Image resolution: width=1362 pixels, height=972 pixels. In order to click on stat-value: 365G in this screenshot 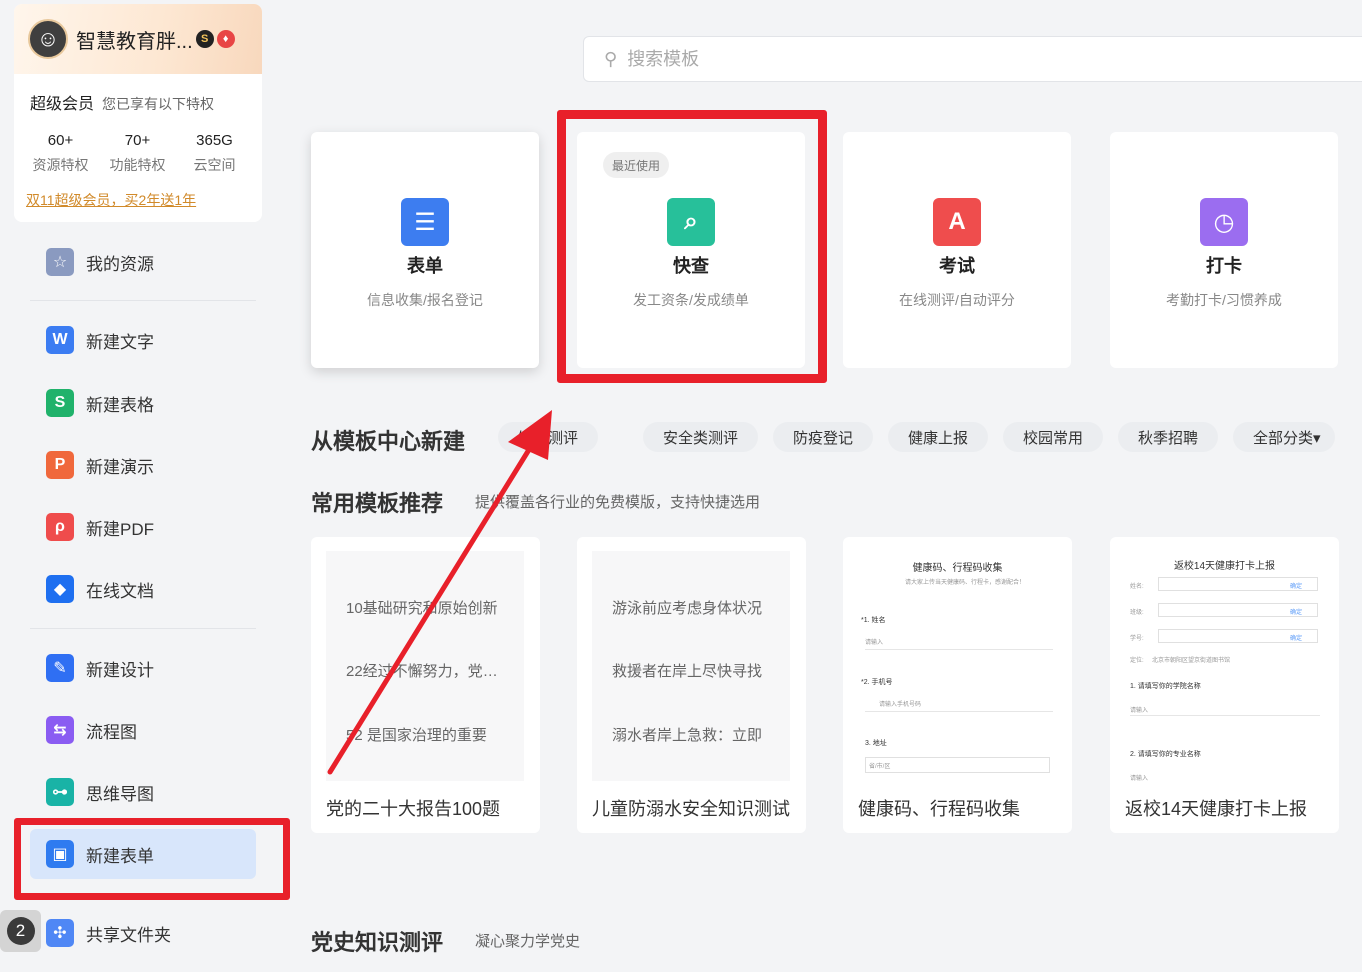, I will do `click(214, 140)`.